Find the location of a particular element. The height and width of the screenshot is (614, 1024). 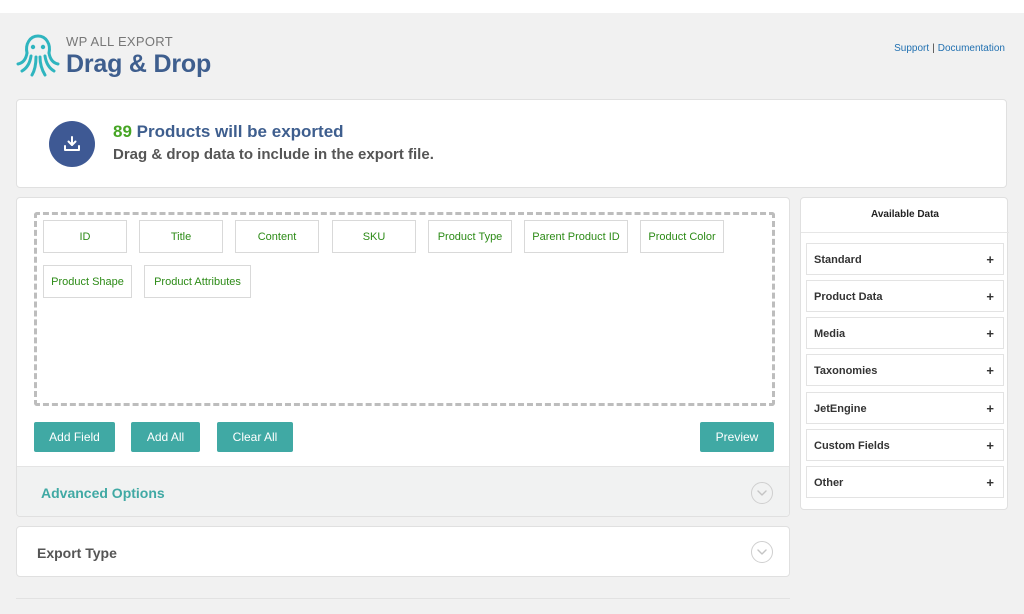

available-data-label: Custom Fields is located at coordinates (852, 446).